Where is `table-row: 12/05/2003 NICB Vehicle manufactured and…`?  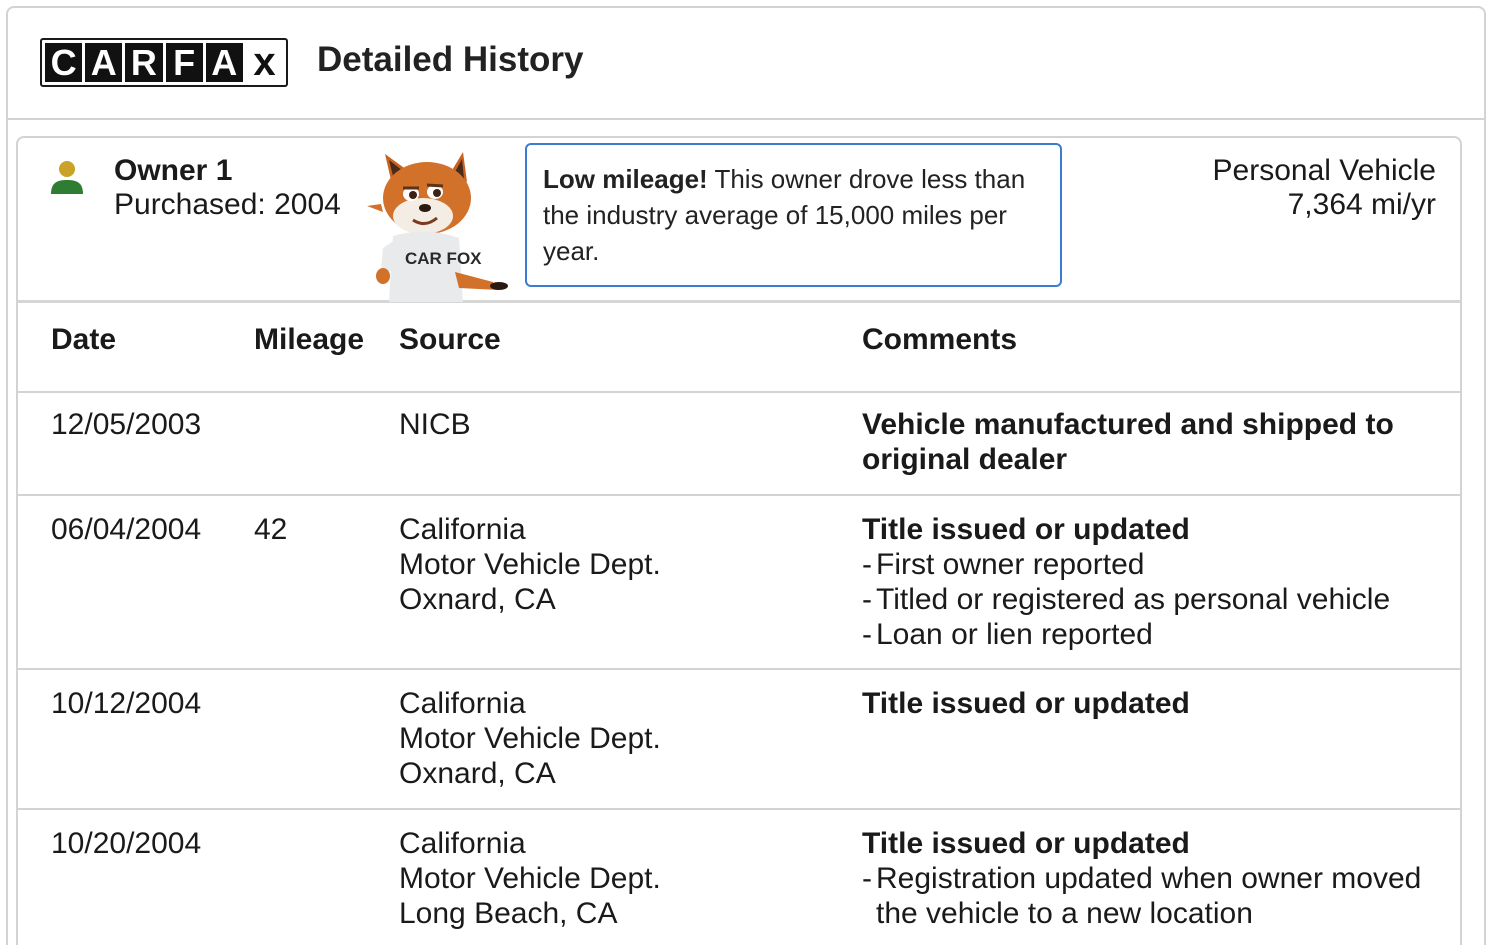
table-row: 12/05/2003 NICB Vehicle manufactured and… is located at coordinates (739, 444).